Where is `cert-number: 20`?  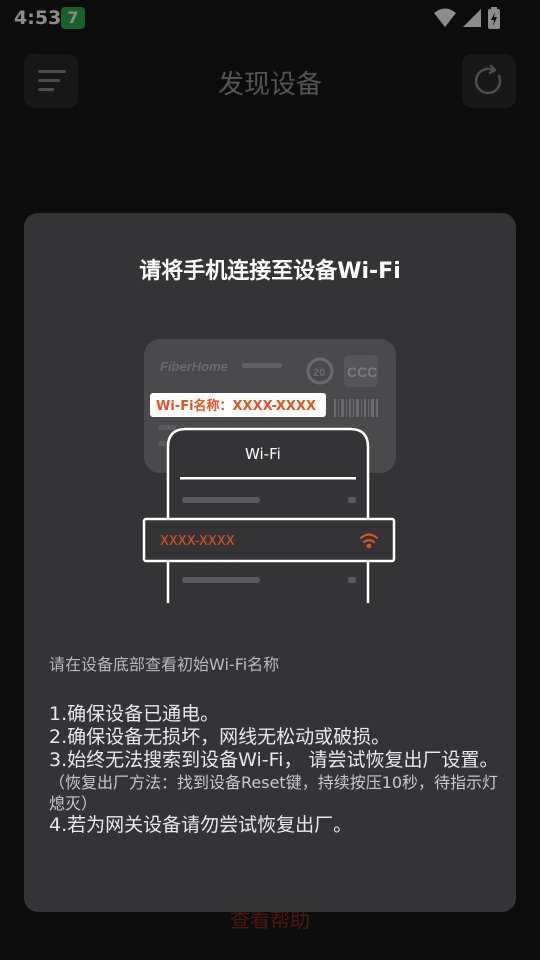
cert-number: 20 is located at coordinates (319, 373).